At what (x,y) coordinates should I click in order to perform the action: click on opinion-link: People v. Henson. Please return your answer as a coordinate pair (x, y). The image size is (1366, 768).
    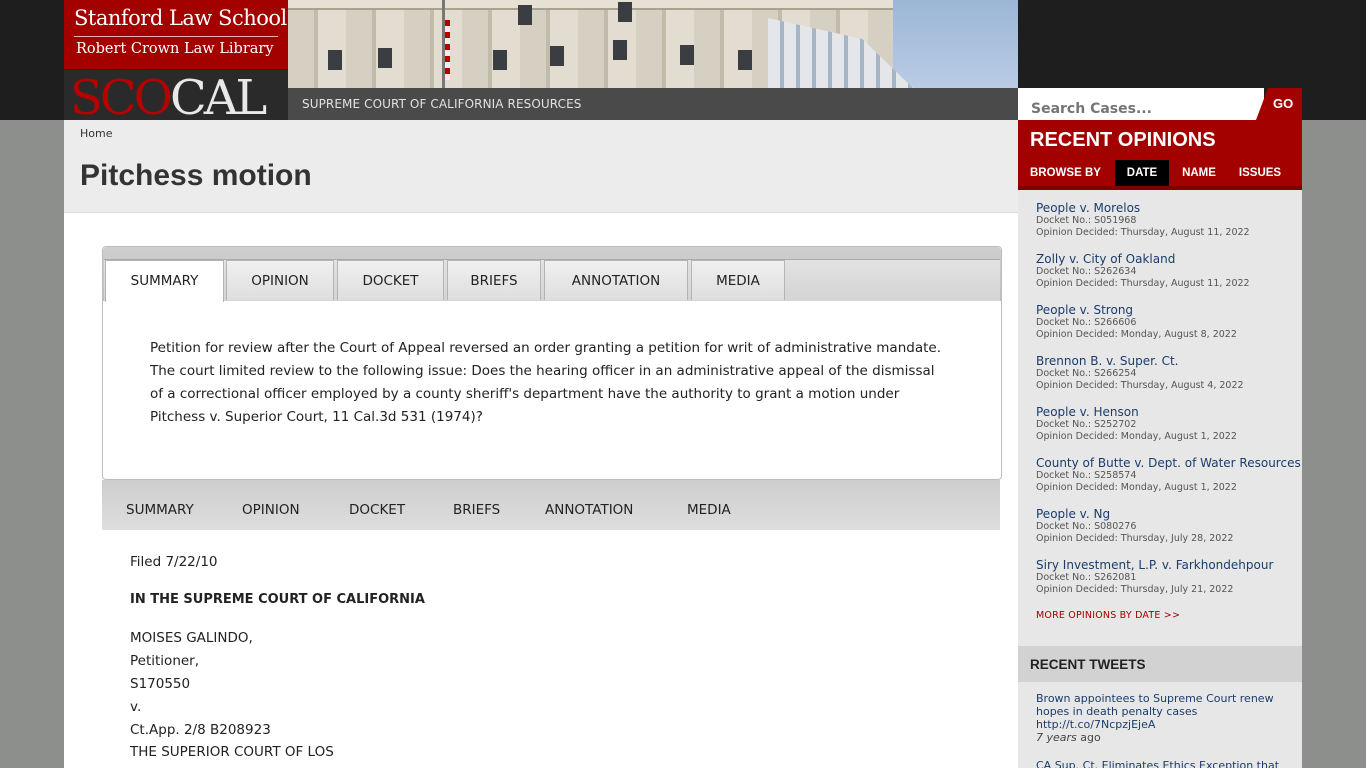
    Looking at the image, I should click on (1167, 412).